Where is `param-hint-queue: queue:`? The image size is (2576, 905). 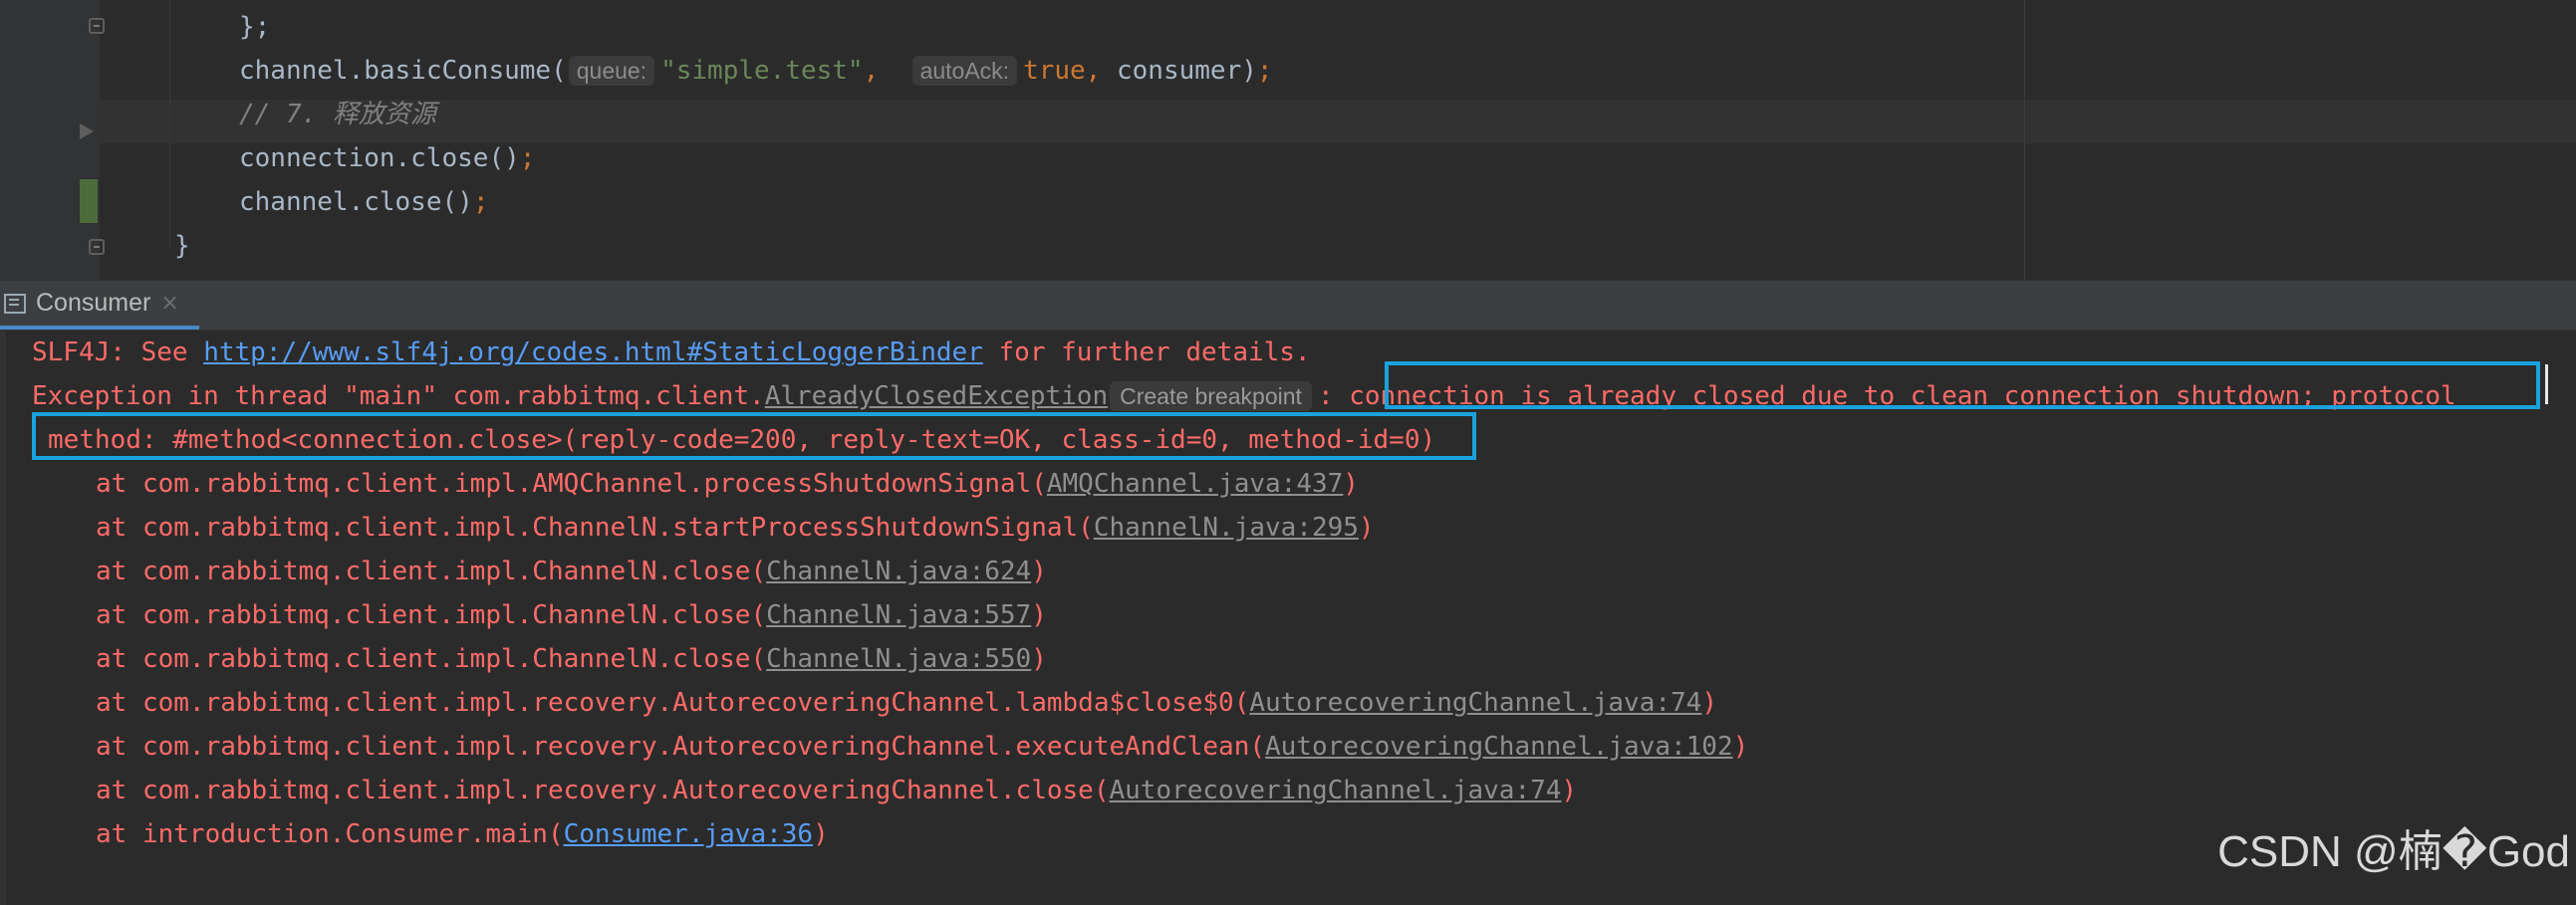 param-hint-queue: queue: is located at coordinates (611, 71).